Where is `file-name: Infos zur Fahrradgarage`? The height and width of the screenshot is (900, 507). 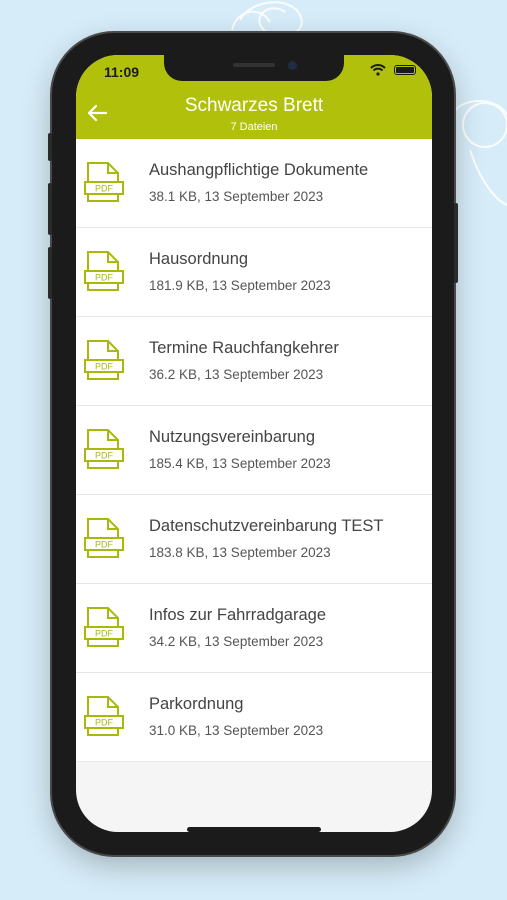
file-name: Infos zur Fahrradgarage is located at coordinates (238, 615).